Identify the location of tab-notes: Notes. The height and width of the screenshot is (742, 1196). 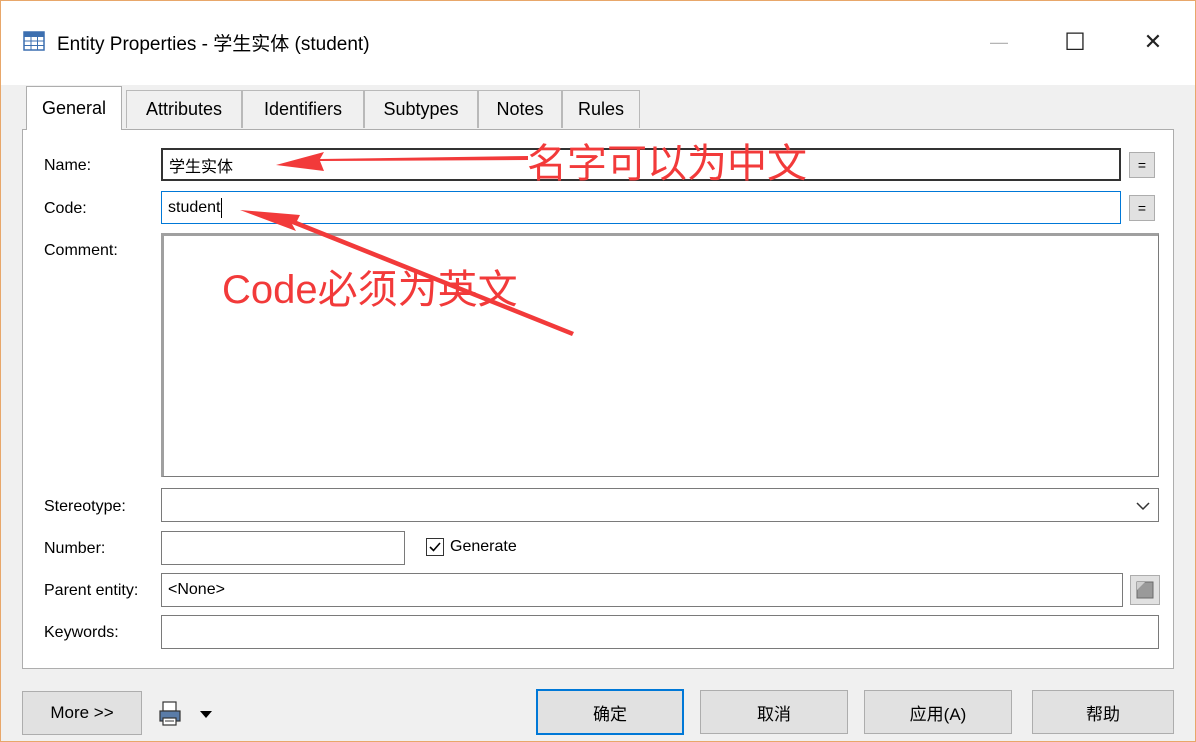
(520, 109).